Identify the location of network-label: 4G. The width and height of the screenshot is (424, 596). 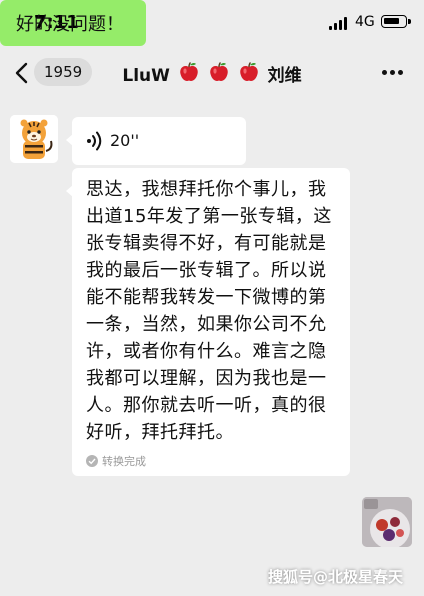
(365, 22).